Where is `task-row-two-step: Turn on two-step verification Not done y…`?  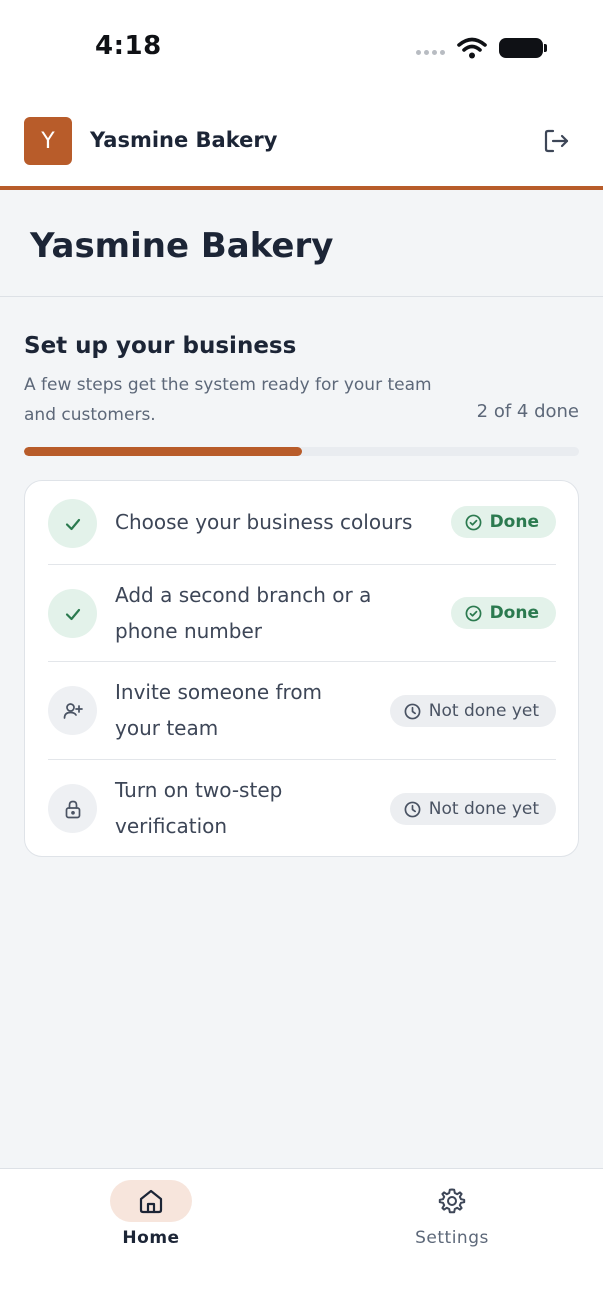 task-row-two-step: Turn on two-step verification Not done y… is located at coordinates (302, 808).